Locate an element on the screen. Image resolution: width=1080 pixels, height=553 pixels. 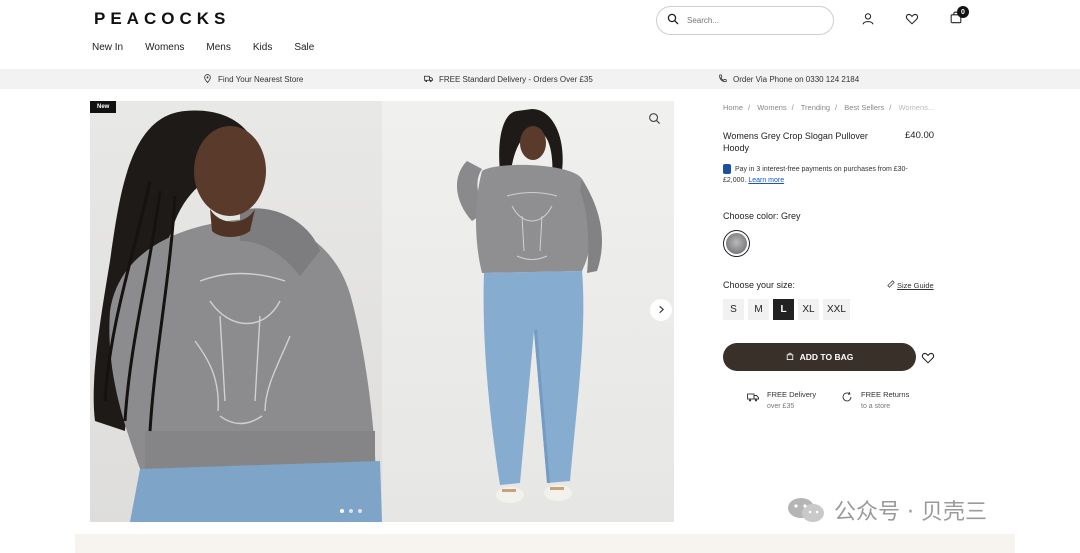
main-nav: New In Womens Mens Kids Sale is located at coordinates (214, 47).